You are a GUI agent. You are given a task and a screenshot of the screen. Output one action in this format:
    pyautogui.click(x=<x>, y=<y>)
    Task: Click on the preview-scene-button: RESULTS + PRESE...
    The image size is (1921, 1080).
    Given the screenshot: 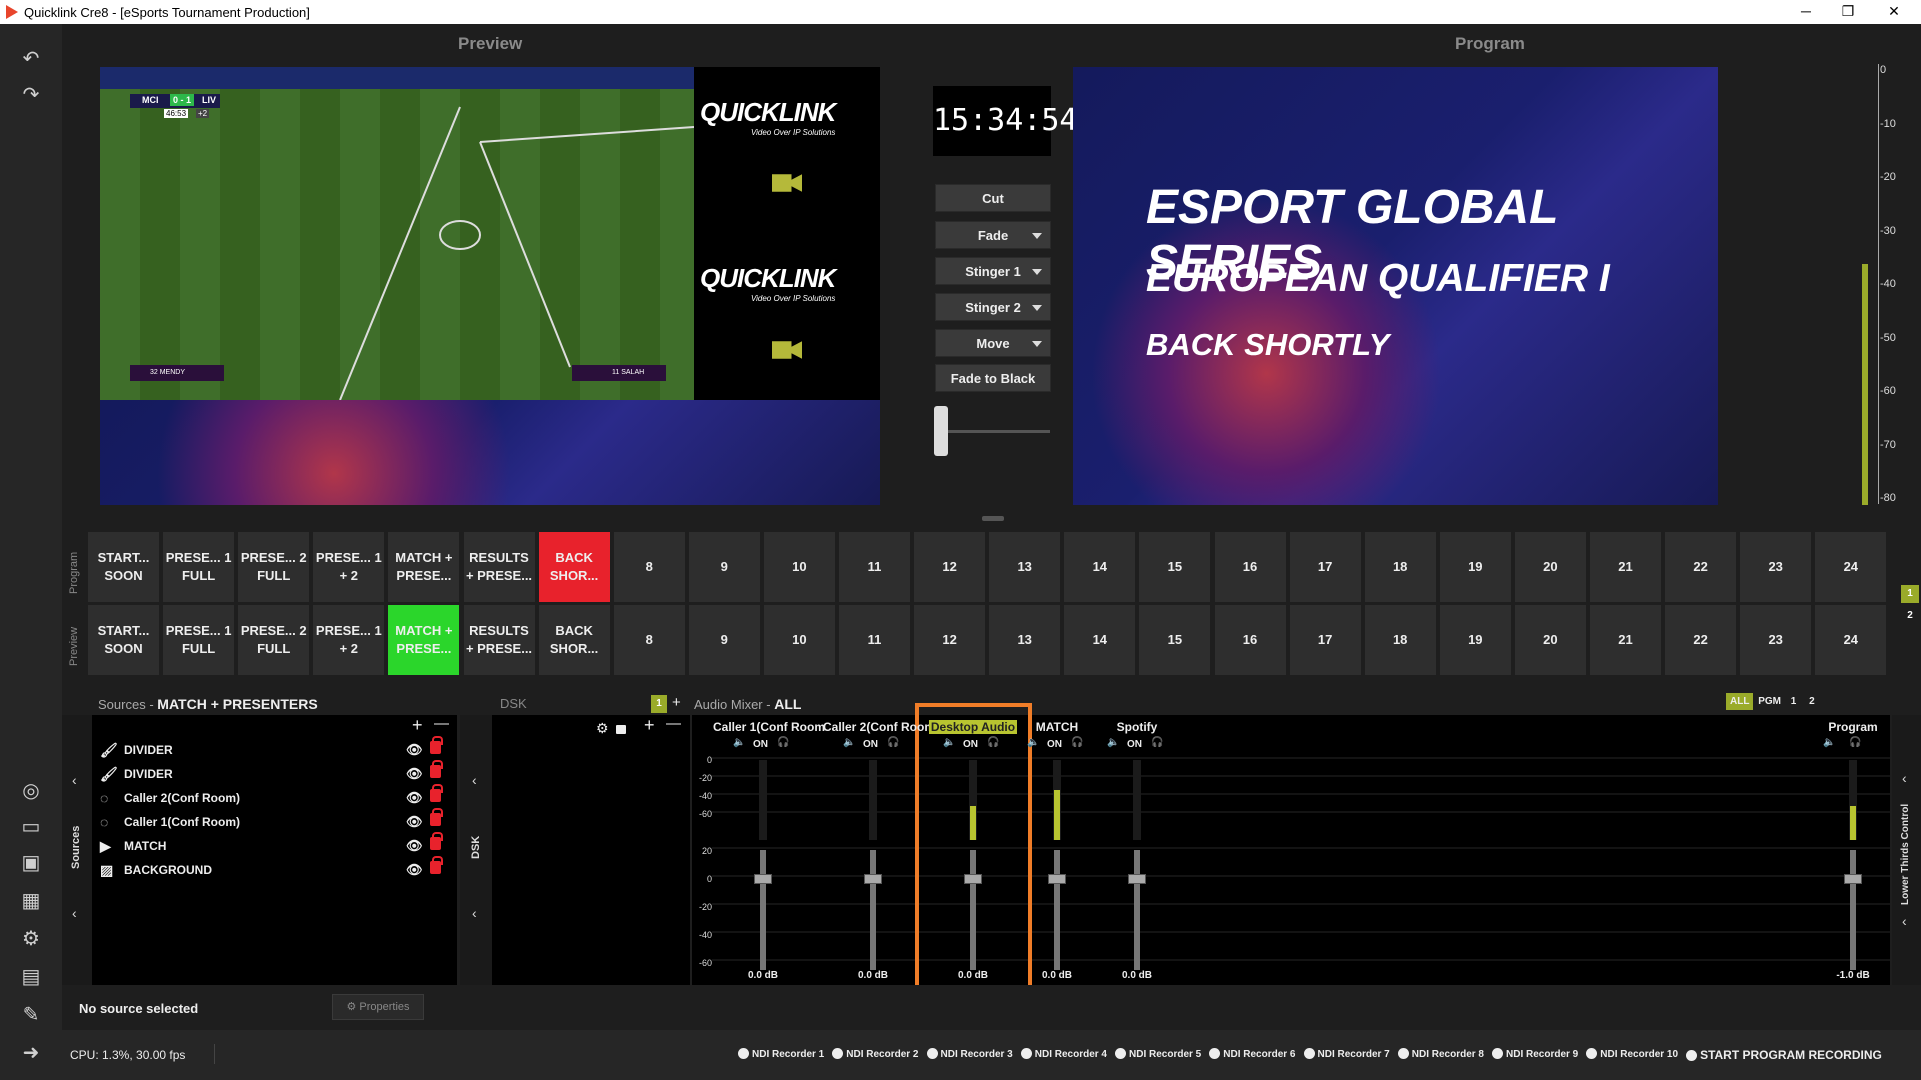 What is the action you would take?
    pyautogui.click(x=499, y=640)
    